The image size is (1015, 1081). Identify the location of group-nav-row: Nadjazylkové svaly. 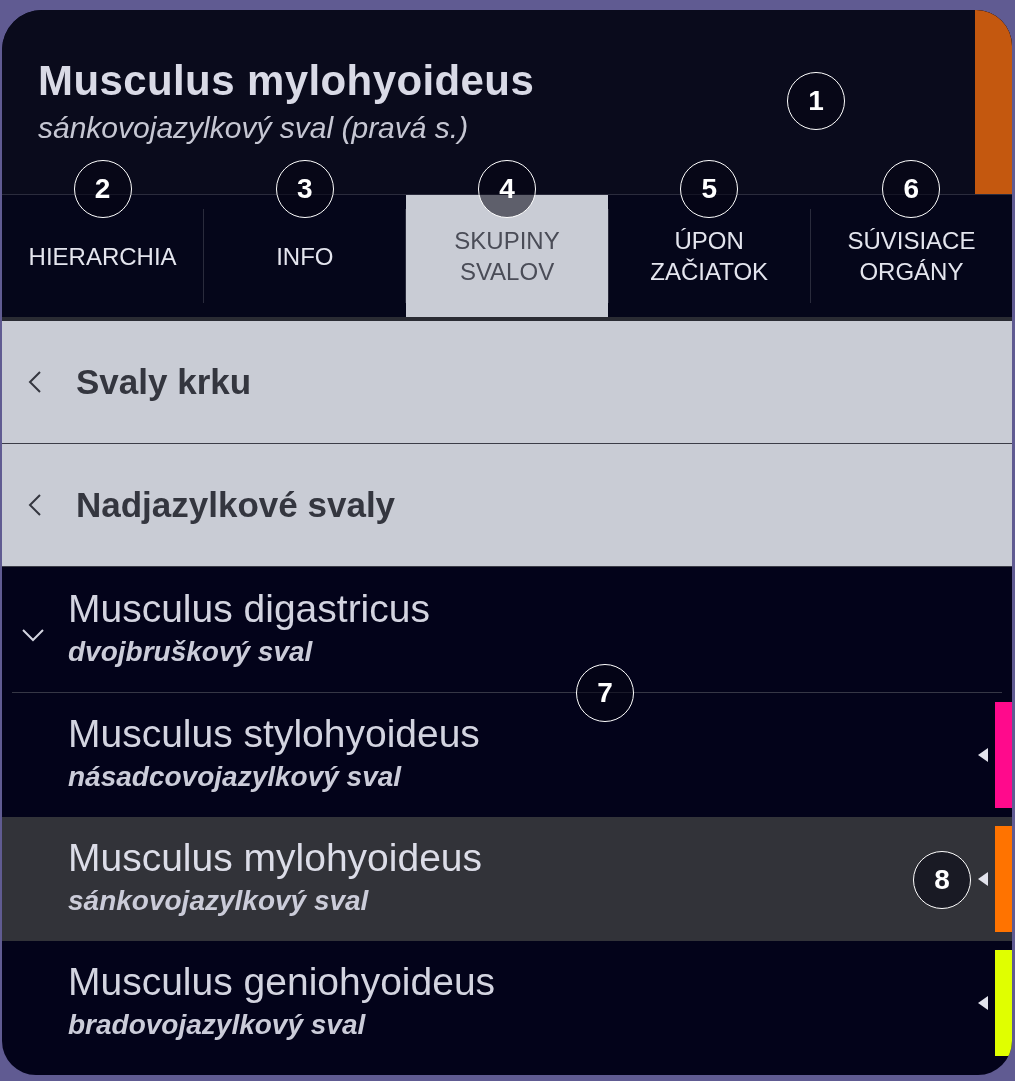
(507, 505).